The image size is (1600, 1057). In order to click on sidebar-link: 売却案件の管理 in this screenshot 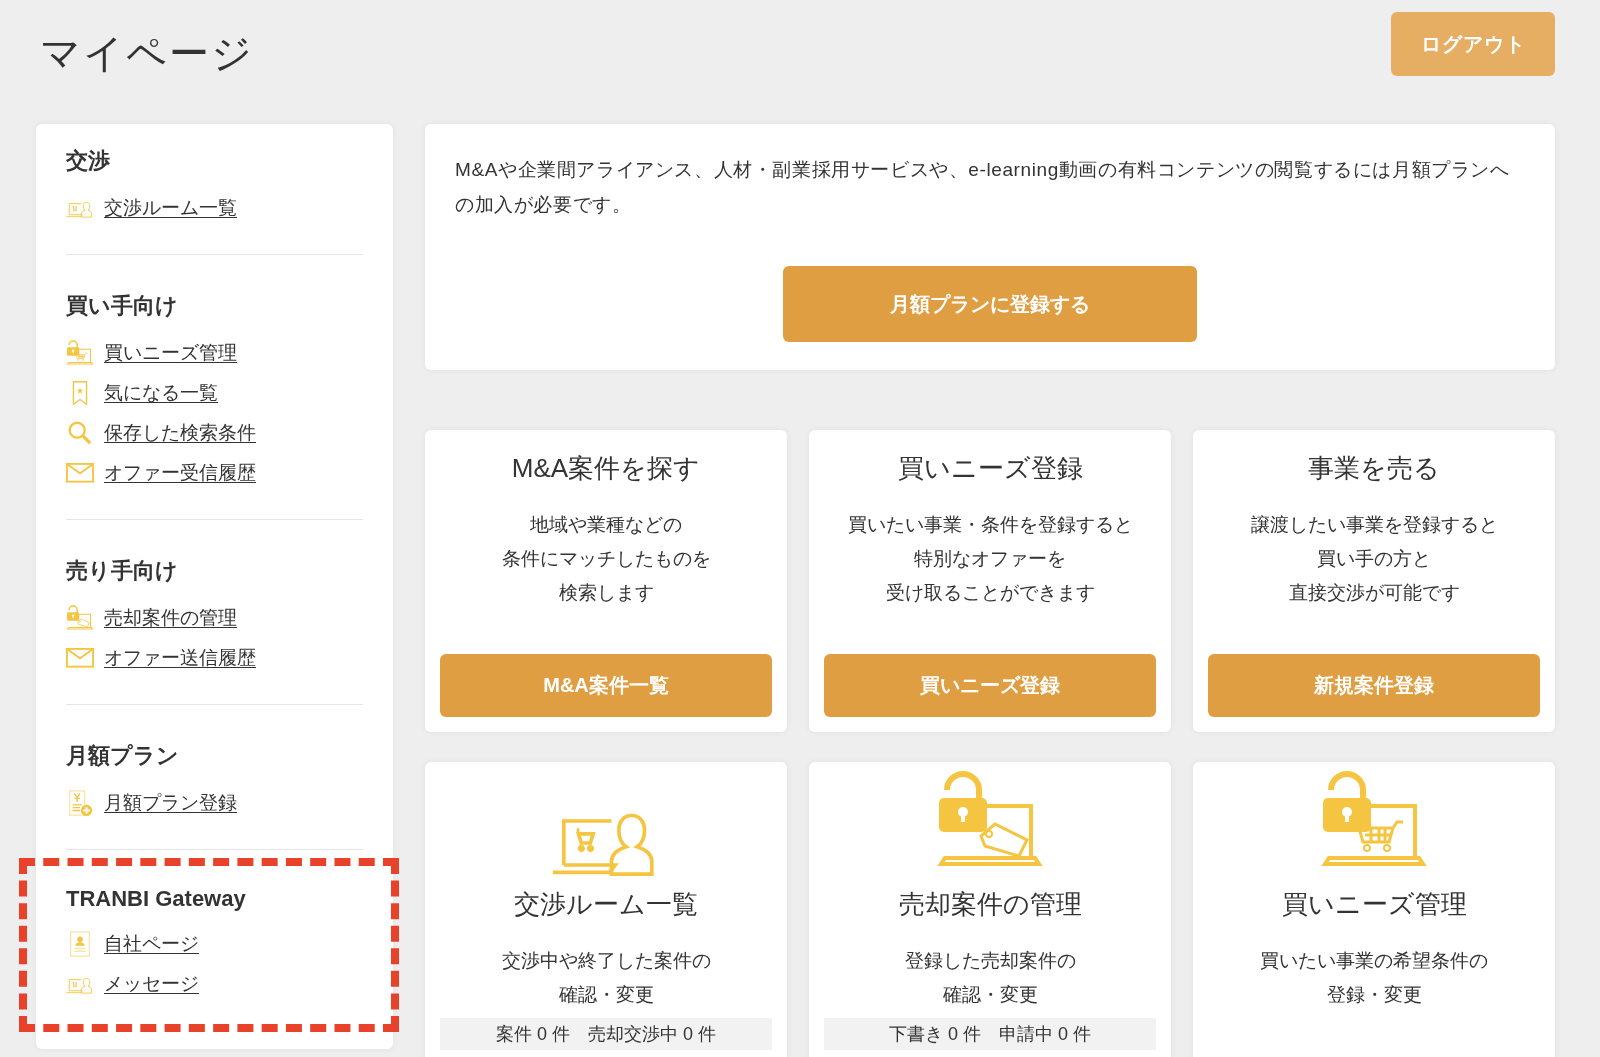, I will do `click(170, 618)`.